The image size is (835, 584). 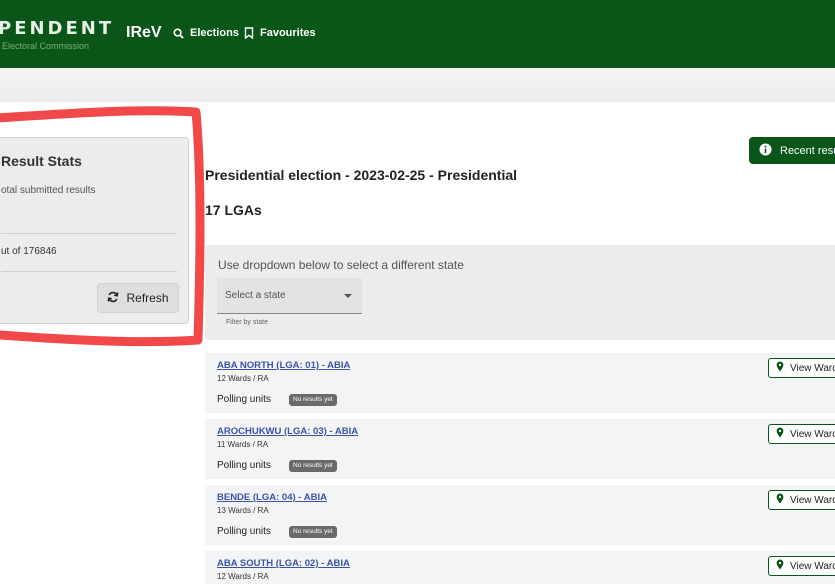 I want to click on refresh-icon, so click(x=113, y=298).